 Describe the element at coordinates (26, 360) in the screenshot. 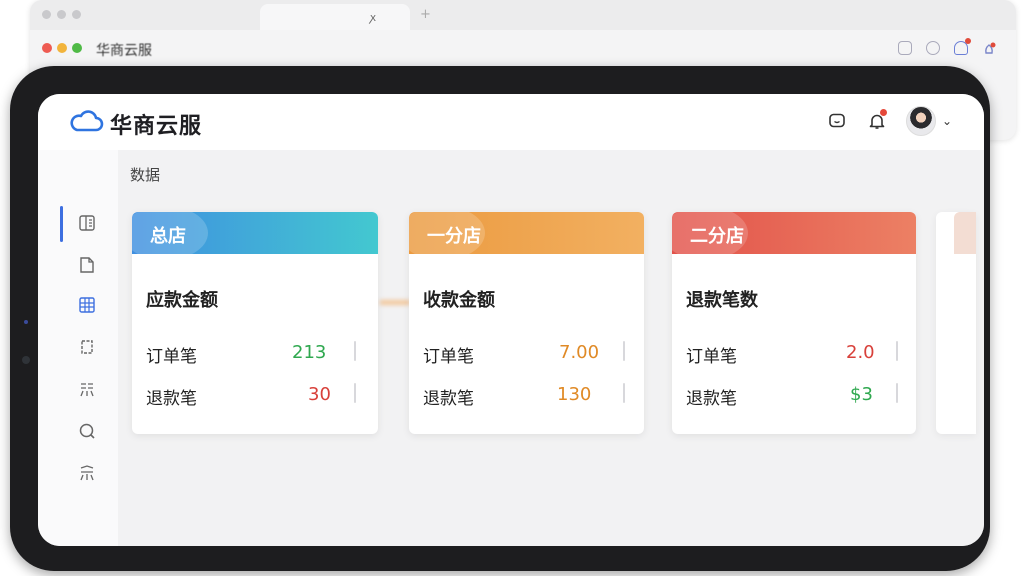

I see `camera` at that location.